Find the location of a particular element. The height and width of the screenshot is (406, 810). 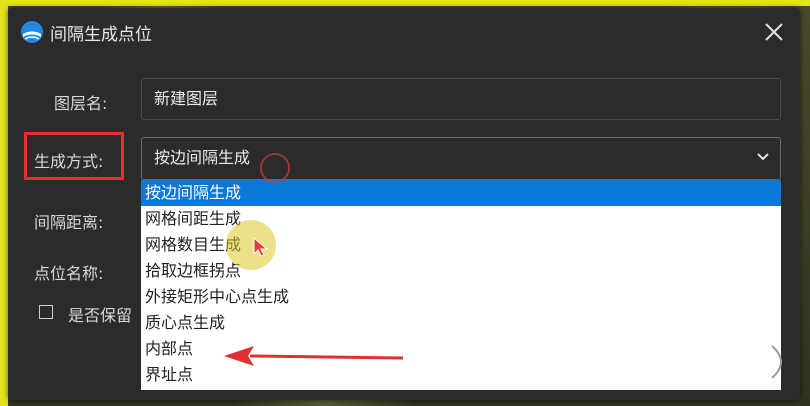

method-select-value: 按边间隔生成 is located at coordinates (202, 157).